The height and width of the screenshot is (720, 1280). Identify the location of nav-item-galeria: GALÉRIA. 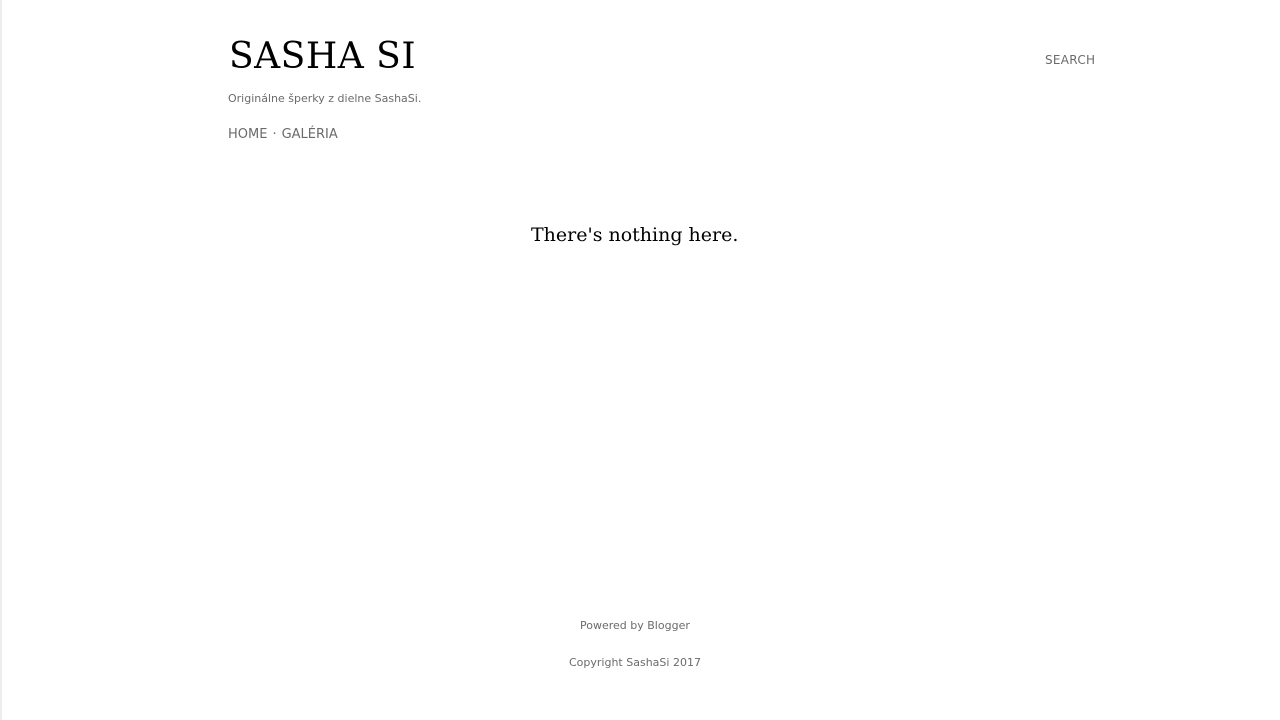
(310, 134).